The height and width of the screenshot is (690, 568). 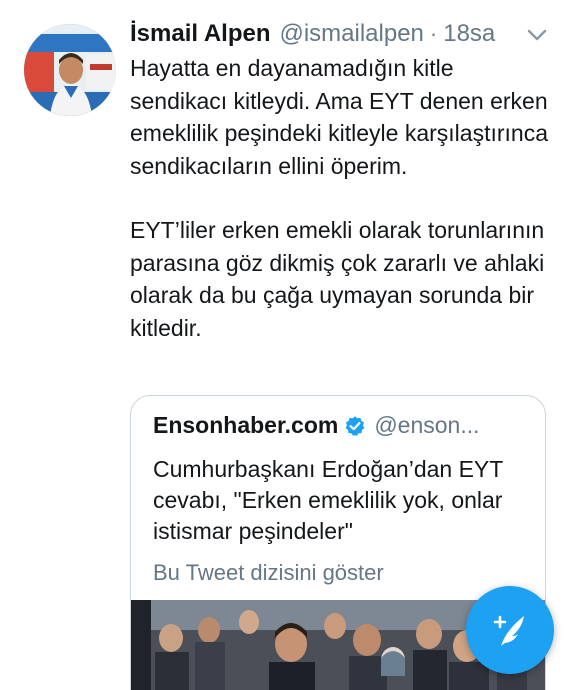 I want to click on compose-tweet-button, so click(x=510, y=630).